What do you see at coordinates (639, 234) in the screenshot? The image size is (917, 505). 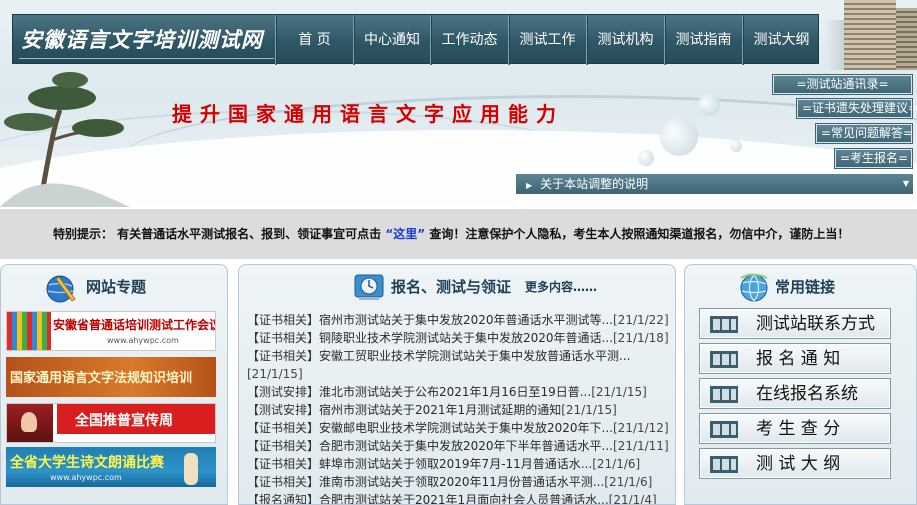 I see `special-notice-suffix: 查询！注意保护个人隐私，考生本人按照通知渠道报名，勿信中介，谨防上当！` at bounding box center [639, 234].